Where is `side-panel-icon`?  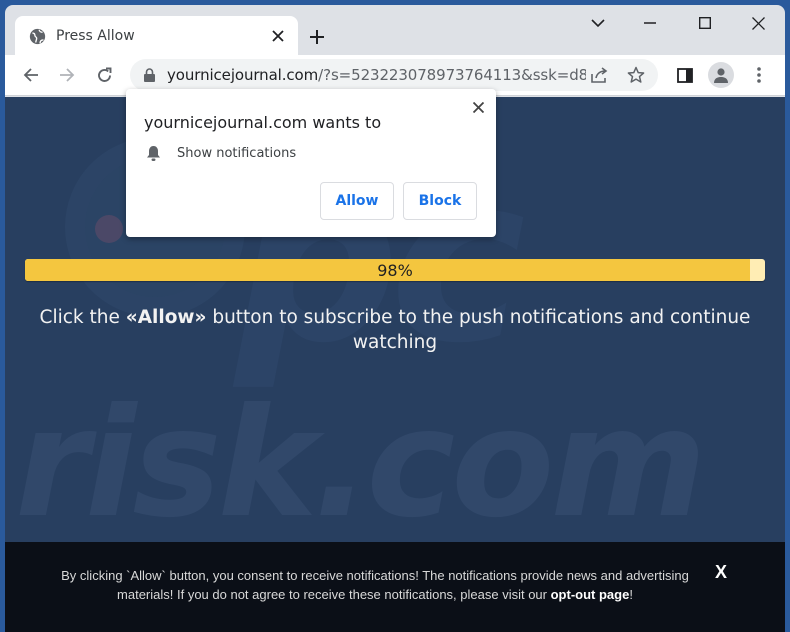 side-panel-icon is located at coordinates (685, 75).